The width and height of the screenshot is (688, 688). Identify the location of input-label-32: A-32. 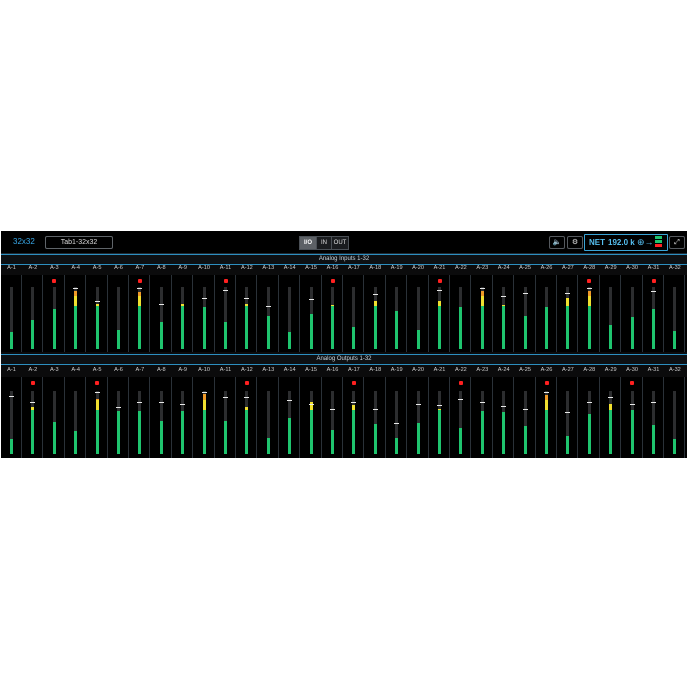
(674, 268).